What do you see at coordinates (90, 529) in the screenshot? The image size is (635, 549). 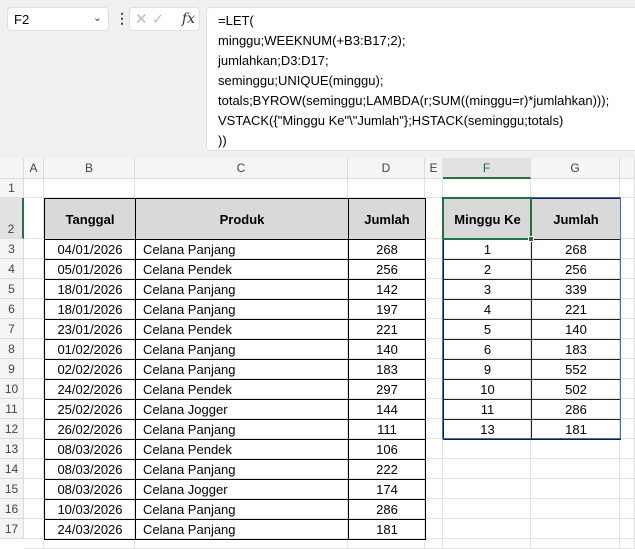 I see `date-cell: 24/03/2026` at bounding box center [90, 529].